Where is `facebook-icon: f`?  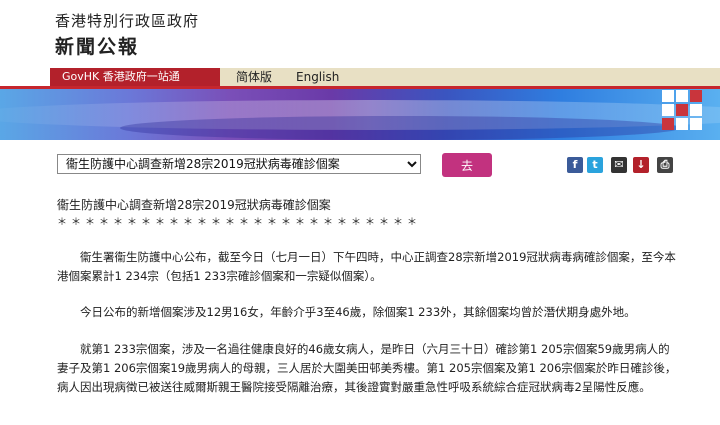 facebook-icon: f is located at coordinates (575, 165).